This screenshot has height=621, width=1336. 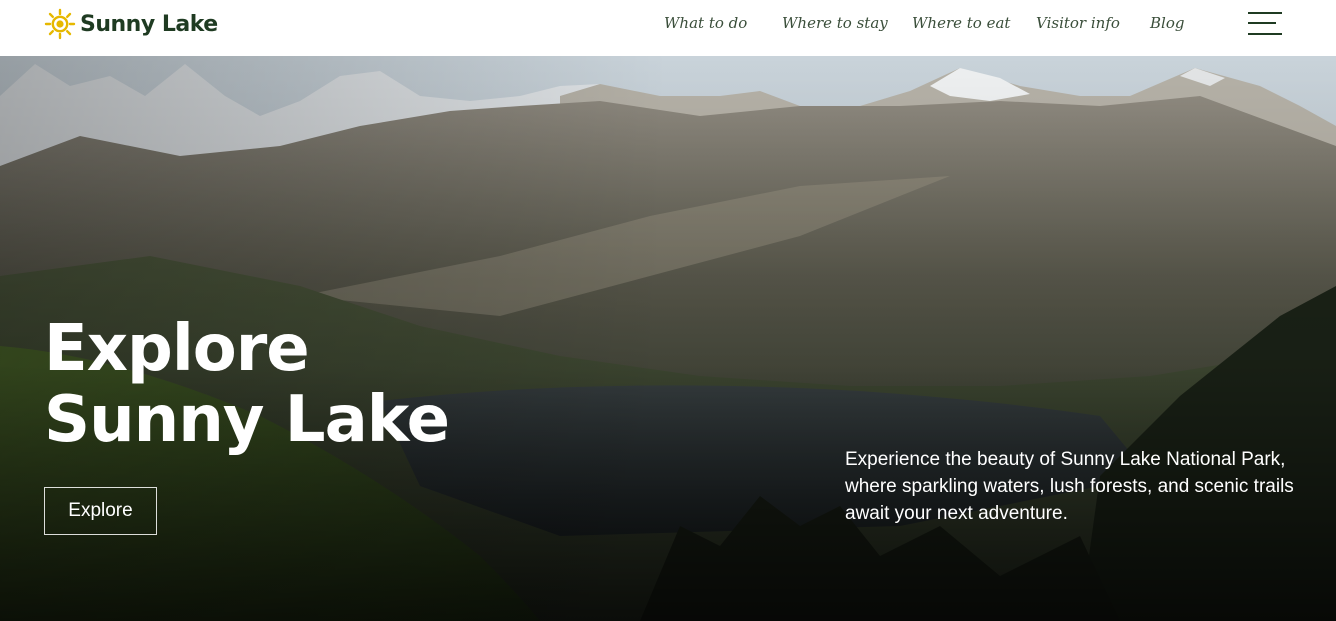 I want to click on nav-item-what-to-do: What to do, so click(x=705, y=23).